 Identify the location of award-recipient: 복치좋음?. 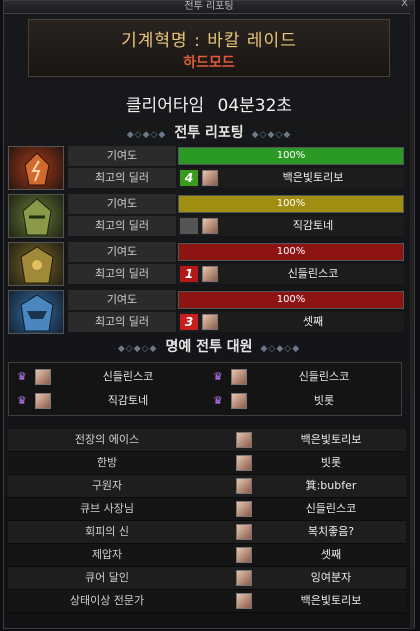
(331, 531).